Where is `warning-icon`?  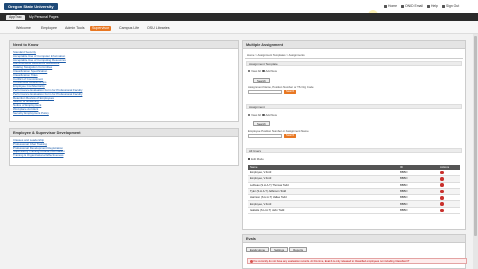 warning-icon is located at coordinates (251, 261).